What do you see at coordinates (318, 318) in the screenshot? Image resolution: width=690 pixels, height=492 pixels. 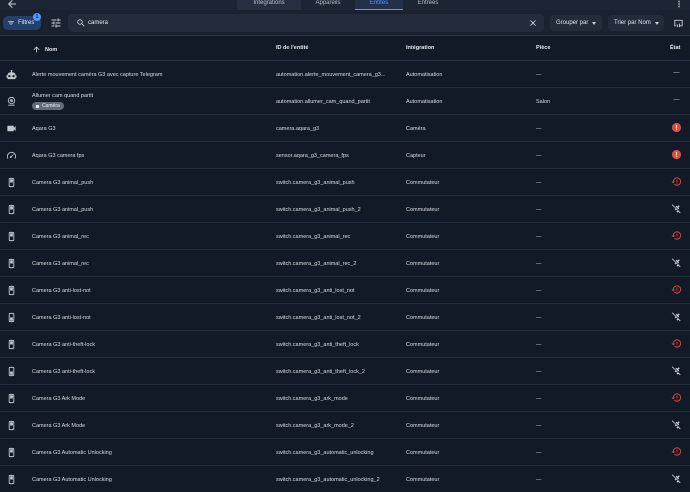 I see `entity-id: switch.camera_g3_anti_lost_not_2` at bounding box center [318, 318].